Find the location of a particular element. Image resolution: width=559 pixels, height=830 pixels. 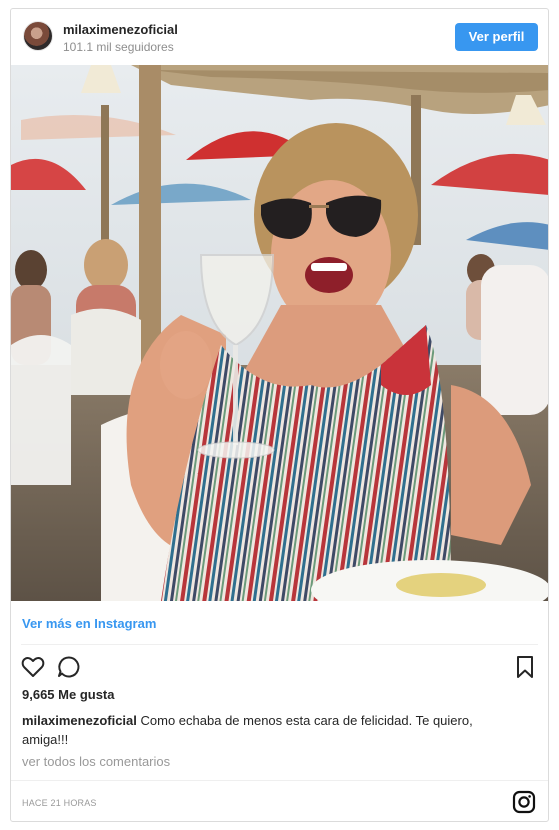

comment-icon is located at coordinates (69, 667).